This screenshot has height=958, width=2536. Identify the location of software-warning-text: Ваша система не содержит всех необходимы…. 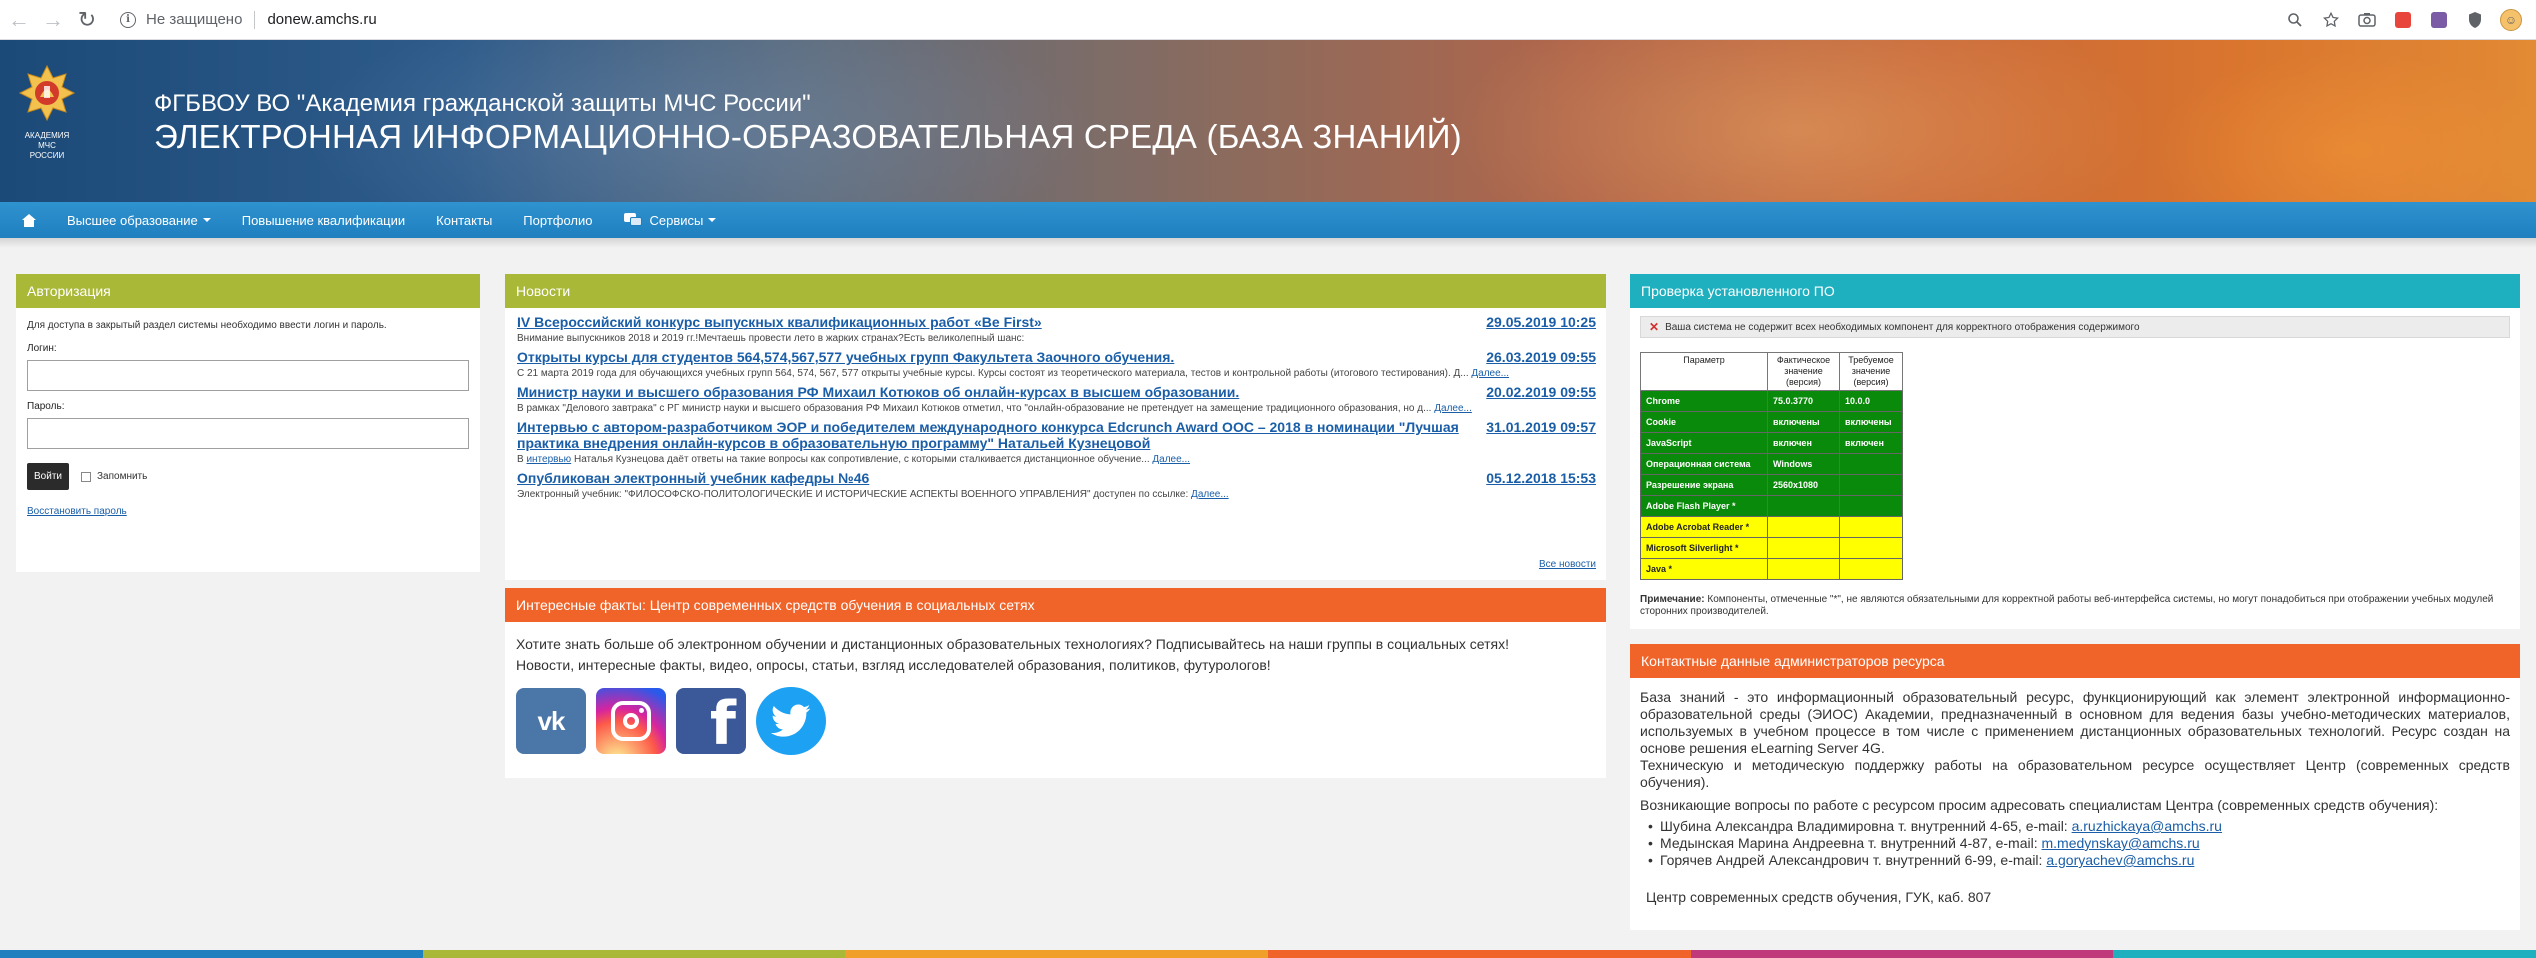
(1902, 327).